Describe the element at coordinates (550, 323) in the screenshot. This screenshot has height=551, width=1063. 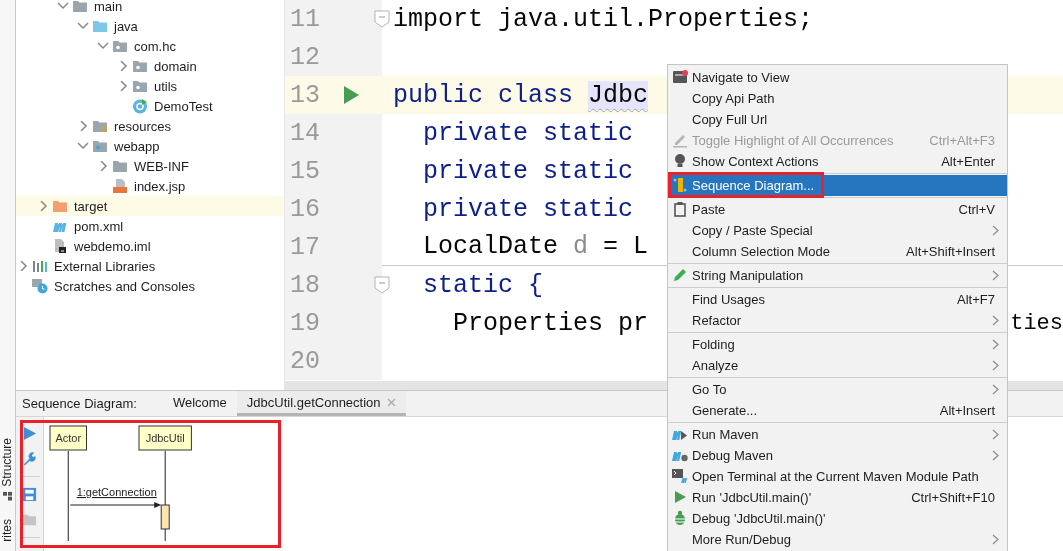
I see `code-line: Properties pr` at that location.